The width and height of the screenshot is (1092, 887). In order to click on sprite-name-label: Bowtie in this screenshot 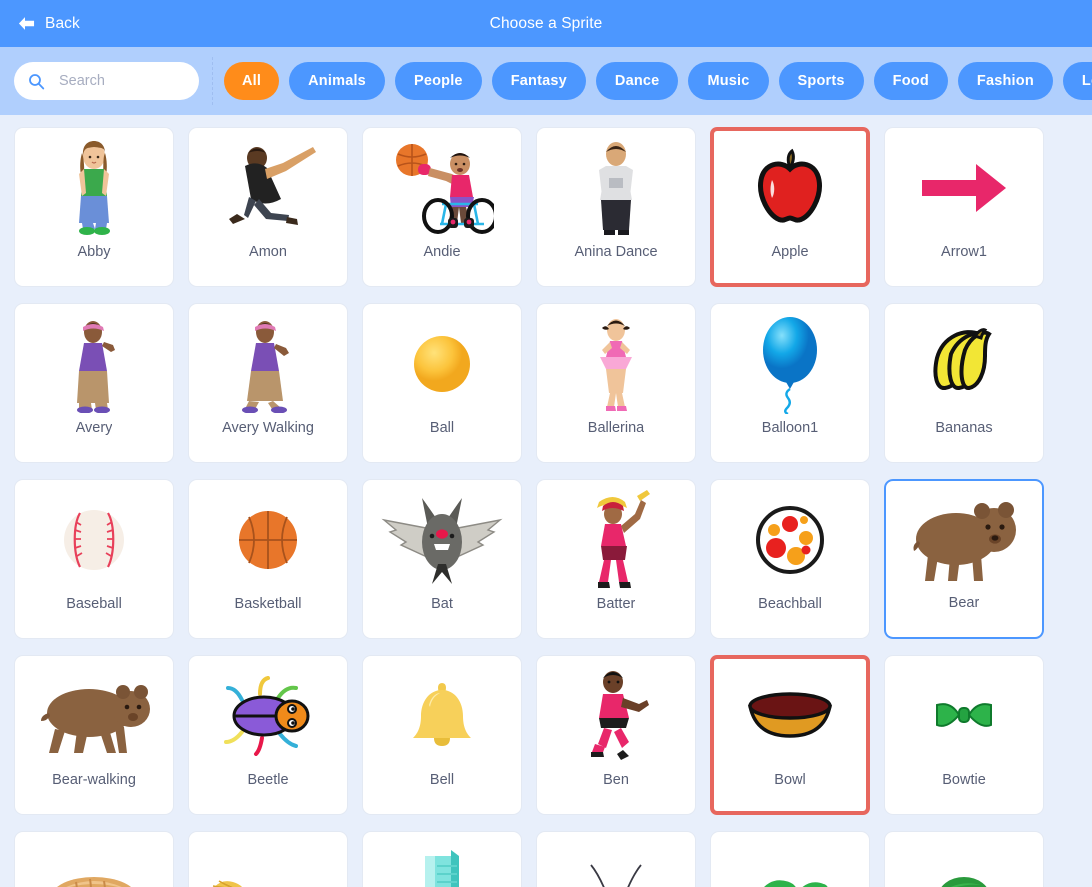, I will do `click(964, 780)`.